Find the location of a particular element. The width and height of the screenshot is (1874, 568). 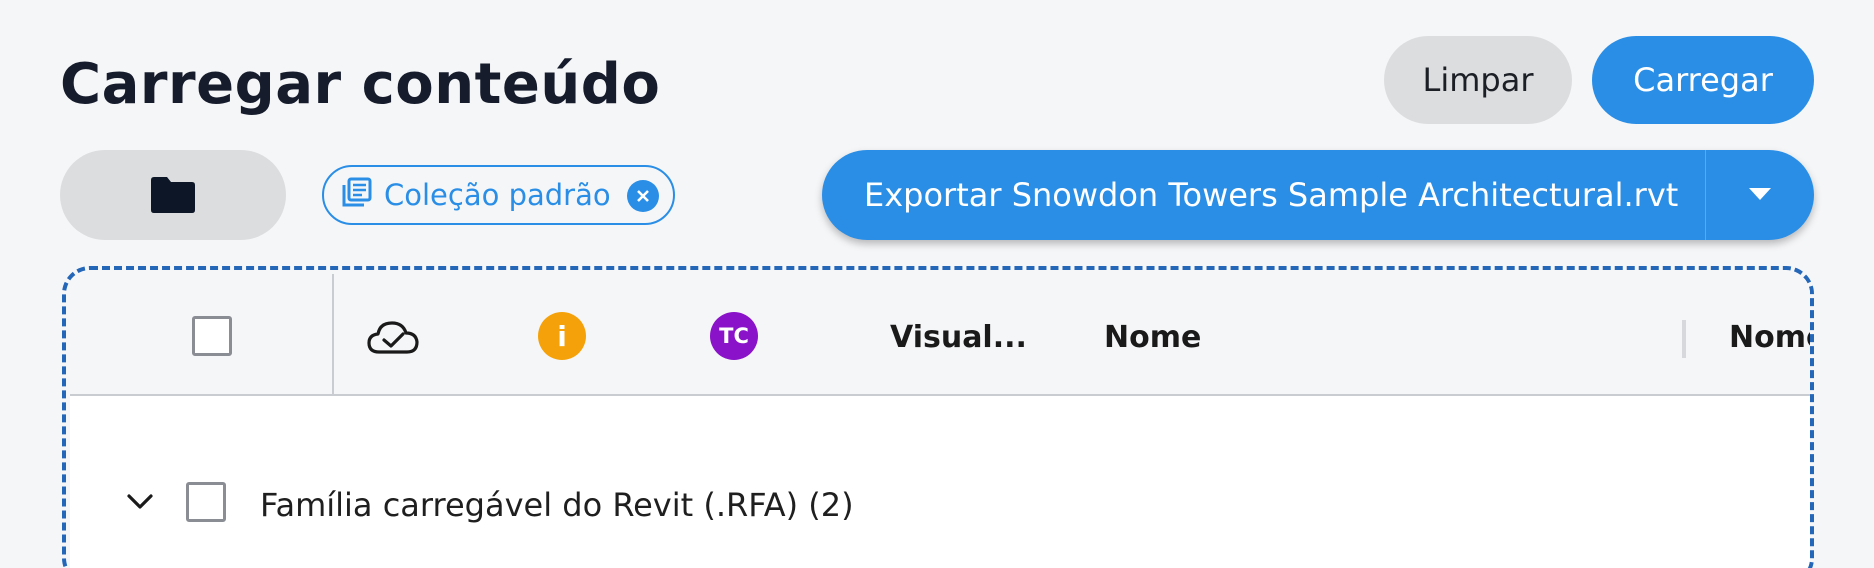

collection-chip-label: Coleção padrão is located at coordinates (497, 195).